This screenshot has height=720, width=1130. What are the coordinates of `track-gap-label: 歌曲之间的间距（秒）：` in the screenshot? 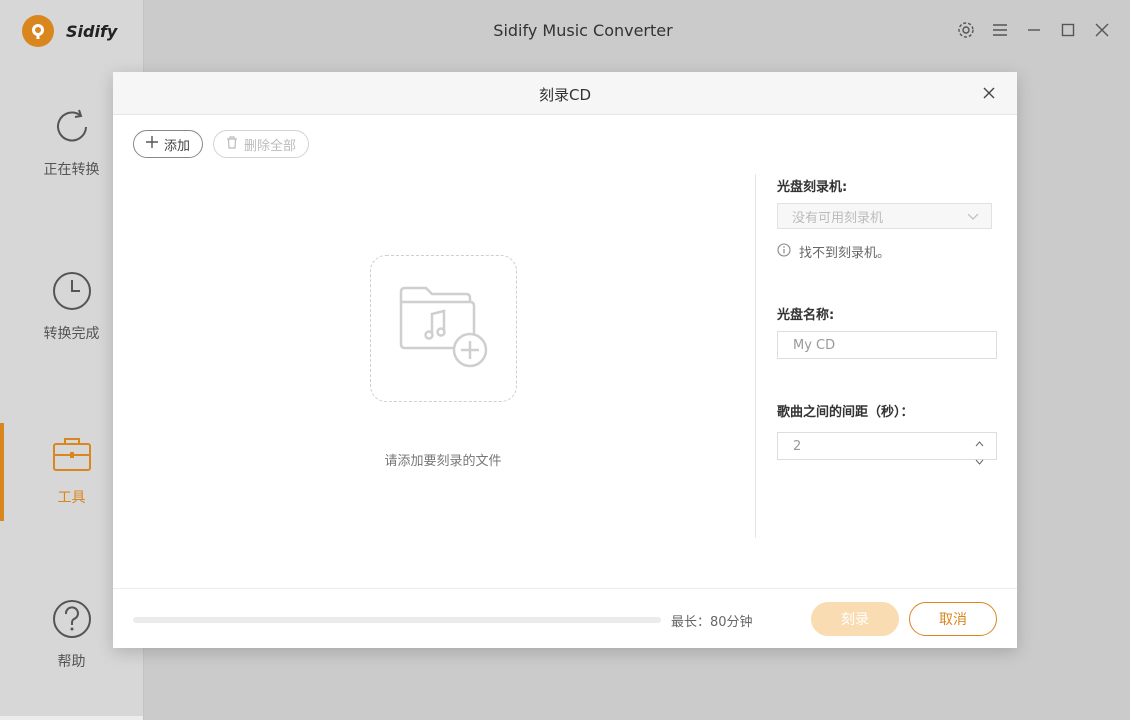 It's located at (845, 412).